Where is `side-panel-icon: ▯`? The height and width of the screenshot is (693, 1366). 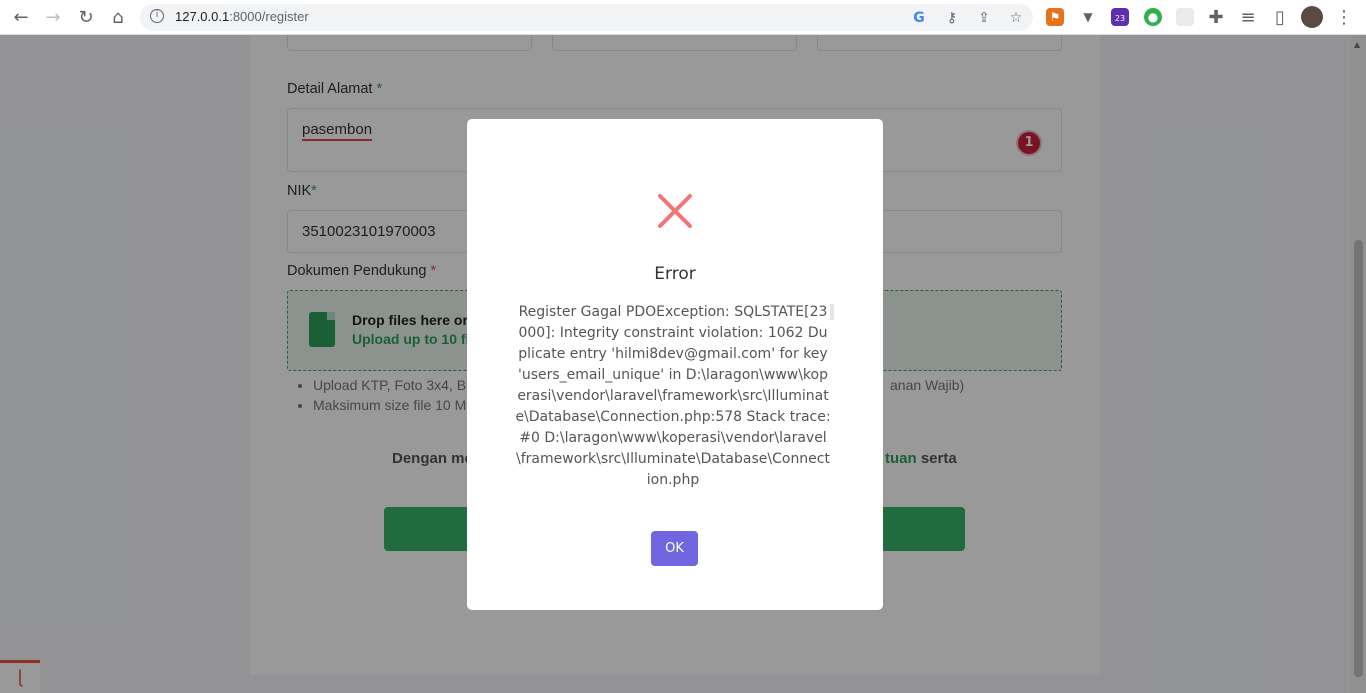 side-panel-icon: ▯ is located at coordinates (1280, 18).